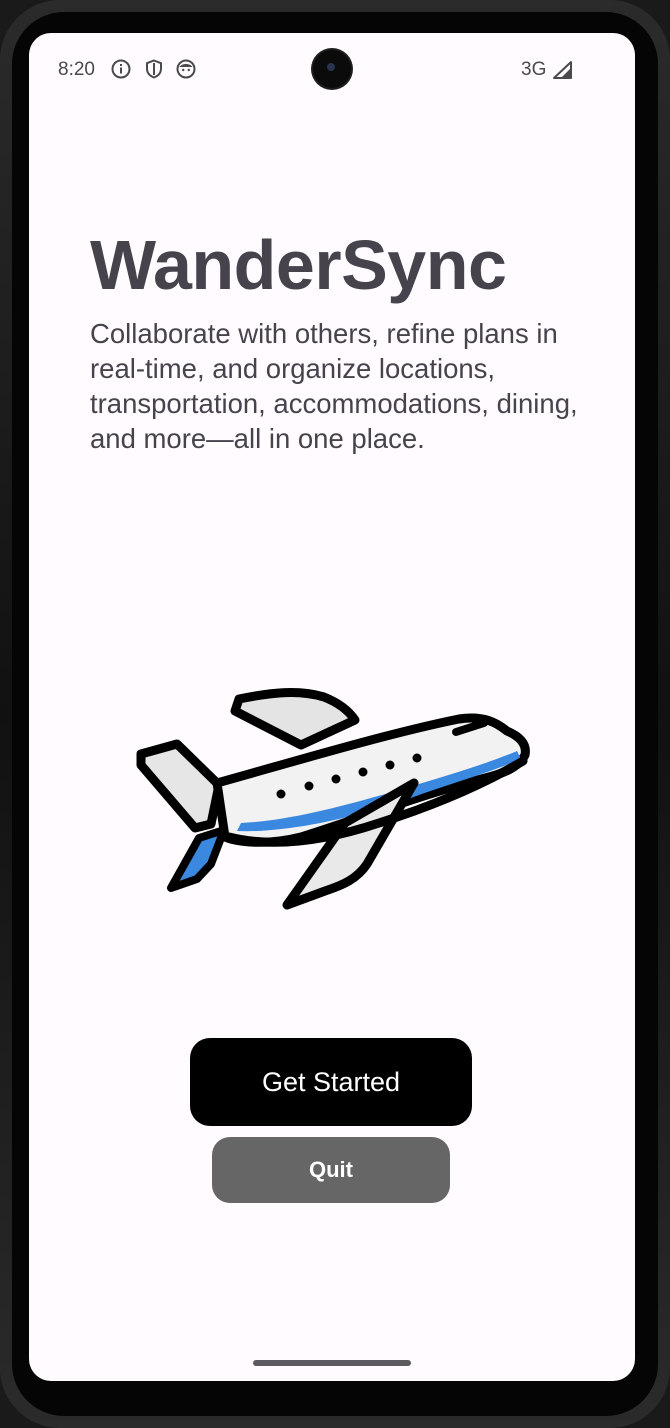  I want to click on quit-button: Quit, so click(331, 1170).